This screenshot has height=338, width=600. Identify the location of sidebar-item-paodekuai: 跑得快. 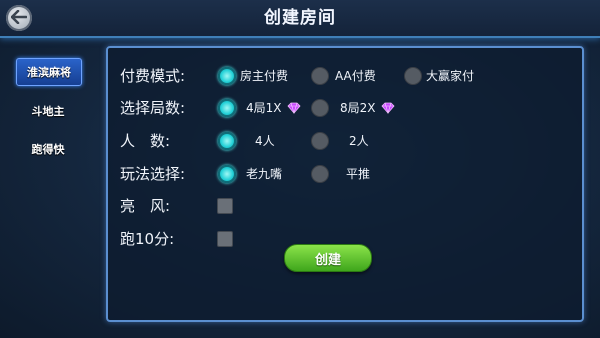
(48, 149).